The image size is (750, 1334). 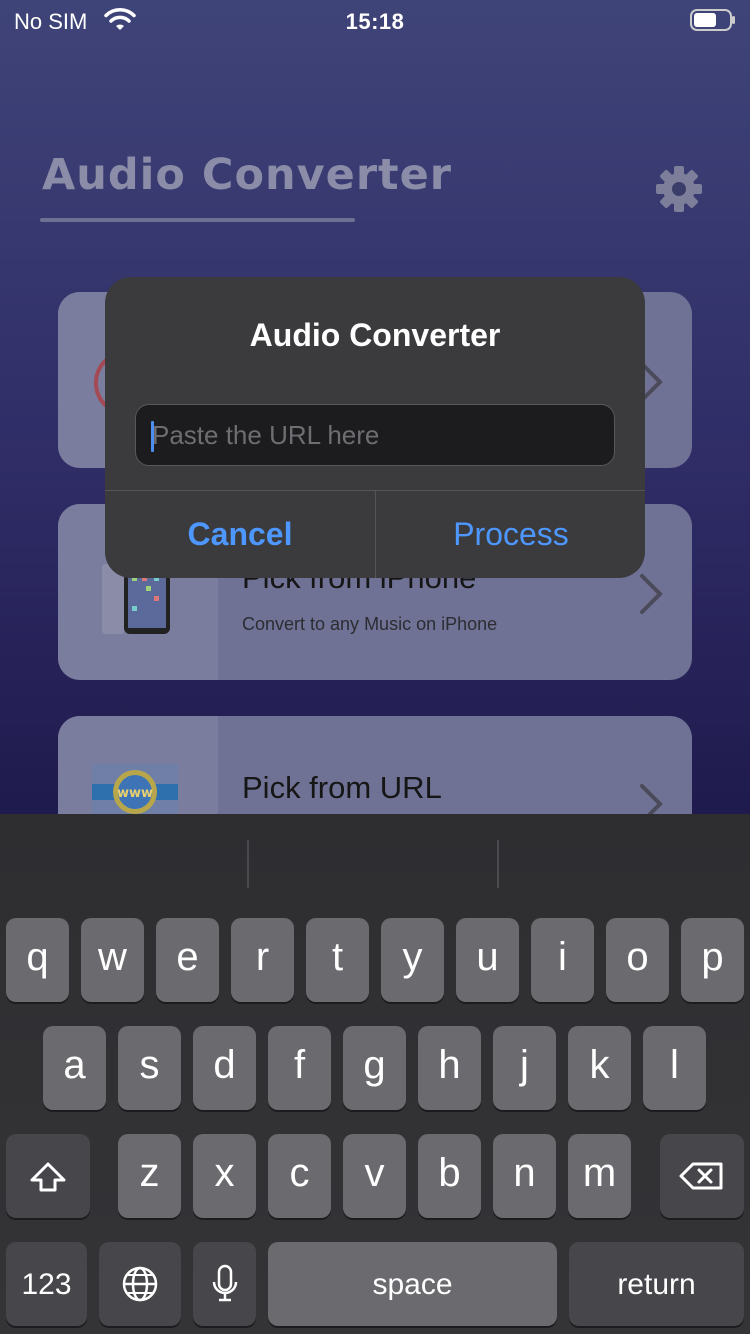 What do you see at coordinates (197, 220) in the screenshot?
I see `title-underline` at bounding box center [197, 220].